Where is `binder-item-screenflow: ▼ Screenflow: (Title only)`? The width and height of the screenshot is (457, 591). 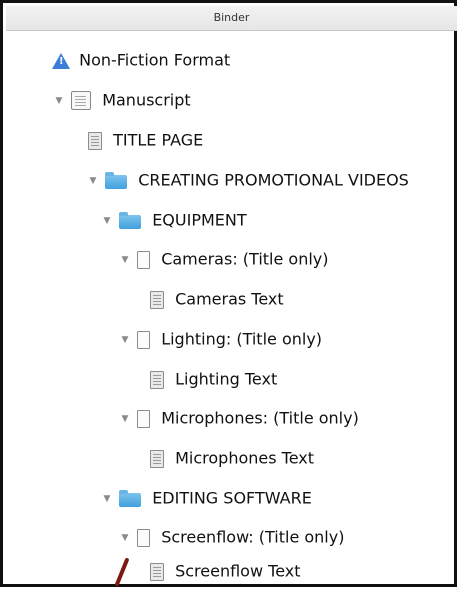
binder-item-screenflow: ▼ Screenflow: (Title only) is located at coordinates (231, 537).